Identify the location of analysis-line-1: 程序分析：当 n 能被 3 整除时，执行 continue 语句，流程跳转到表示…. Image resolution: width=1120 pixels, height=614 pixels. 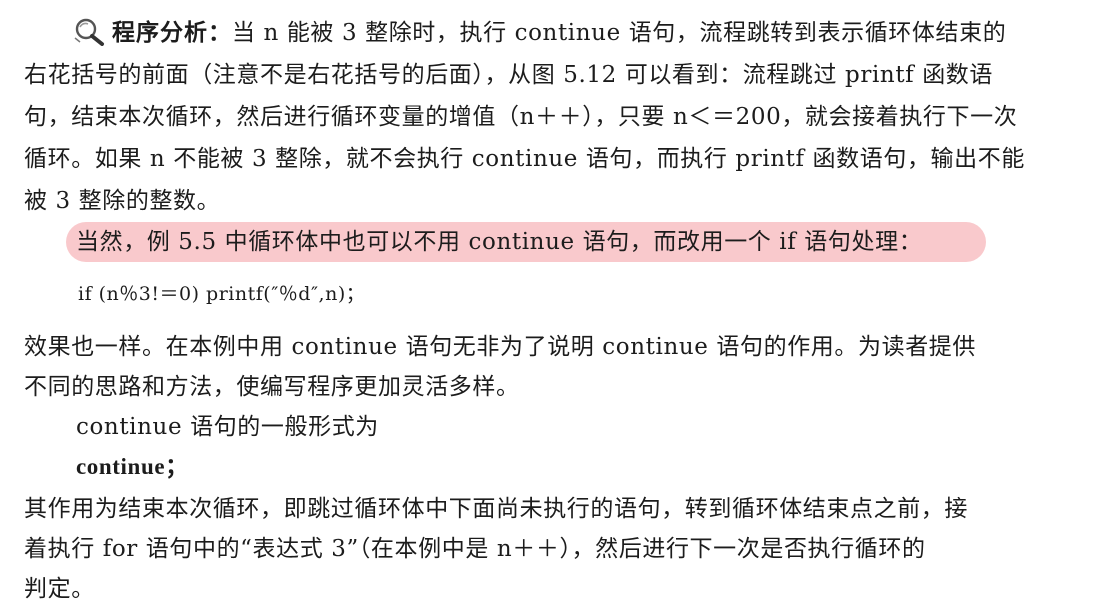
(554, 33).